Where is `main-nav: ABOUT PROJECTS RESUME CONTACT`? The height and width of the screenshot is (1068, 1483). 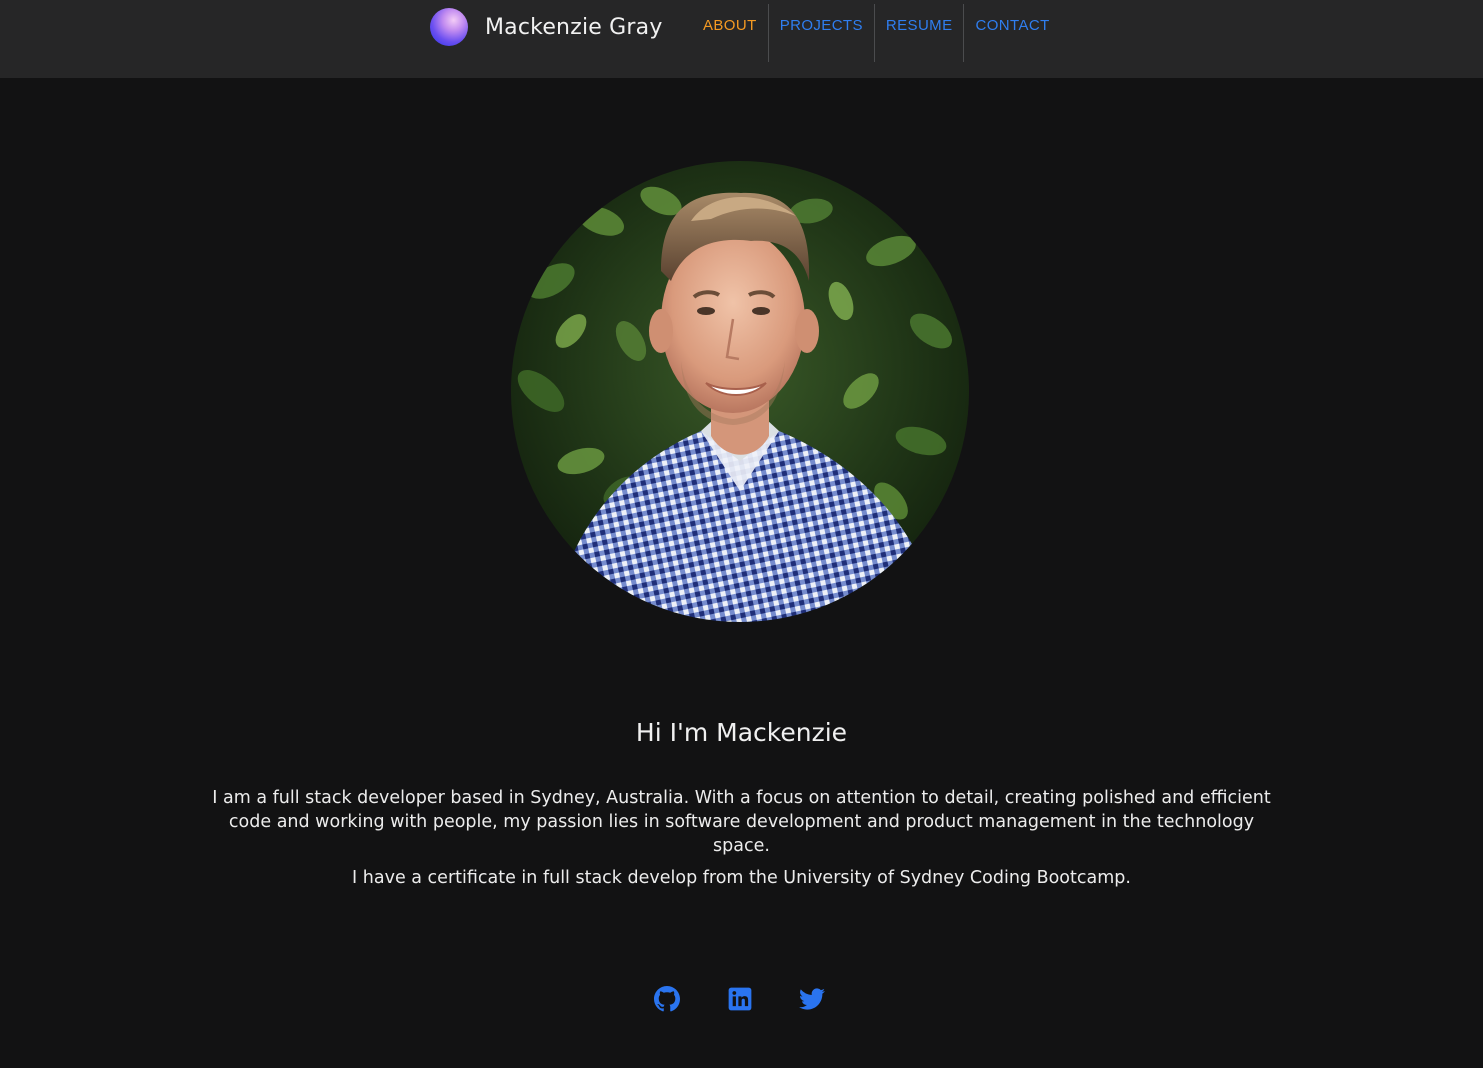 main-nav: ABOUT PROJECTS RESUME CONTACT is located at coordinates (875, 33).